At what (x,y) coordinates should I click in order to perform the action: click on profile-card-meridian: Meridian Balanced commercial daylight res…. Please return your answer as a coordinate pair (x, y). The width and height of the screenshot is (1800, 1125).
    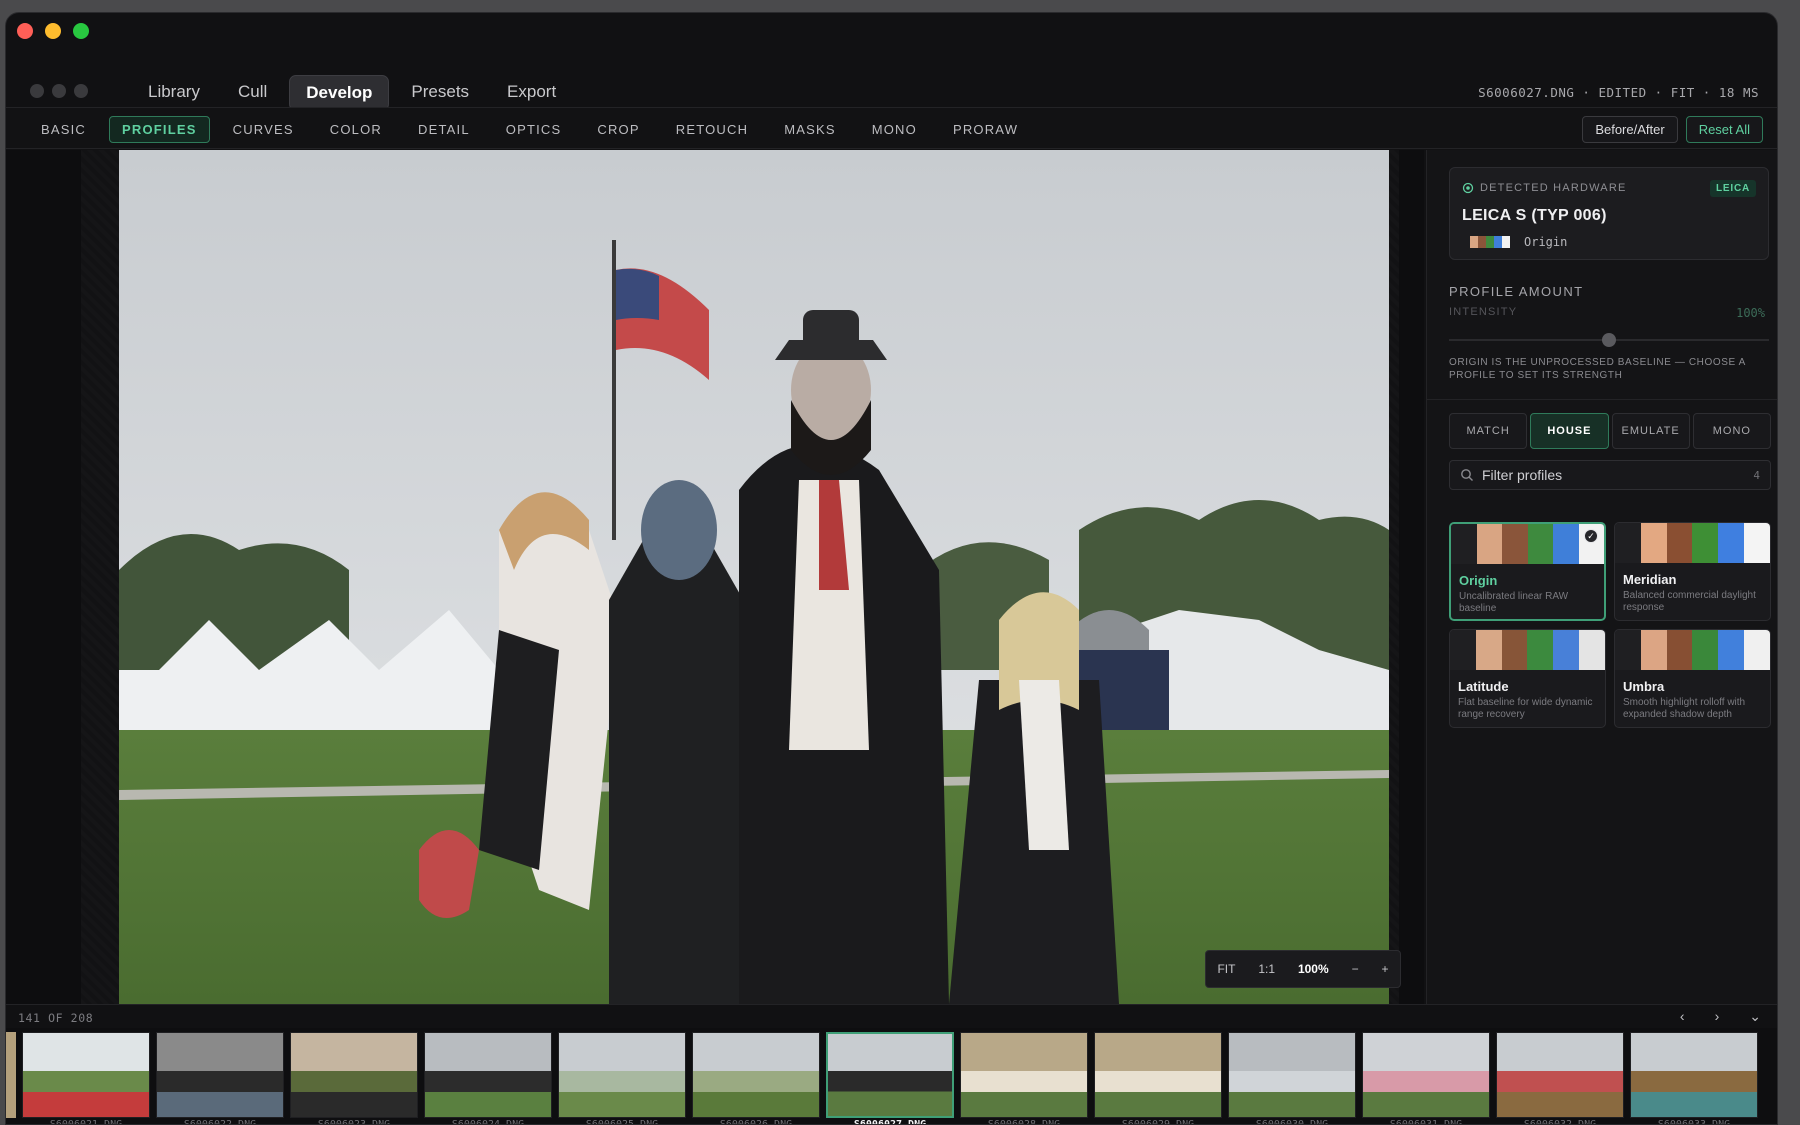
    Looking at the image, I should click on (1692, 571).